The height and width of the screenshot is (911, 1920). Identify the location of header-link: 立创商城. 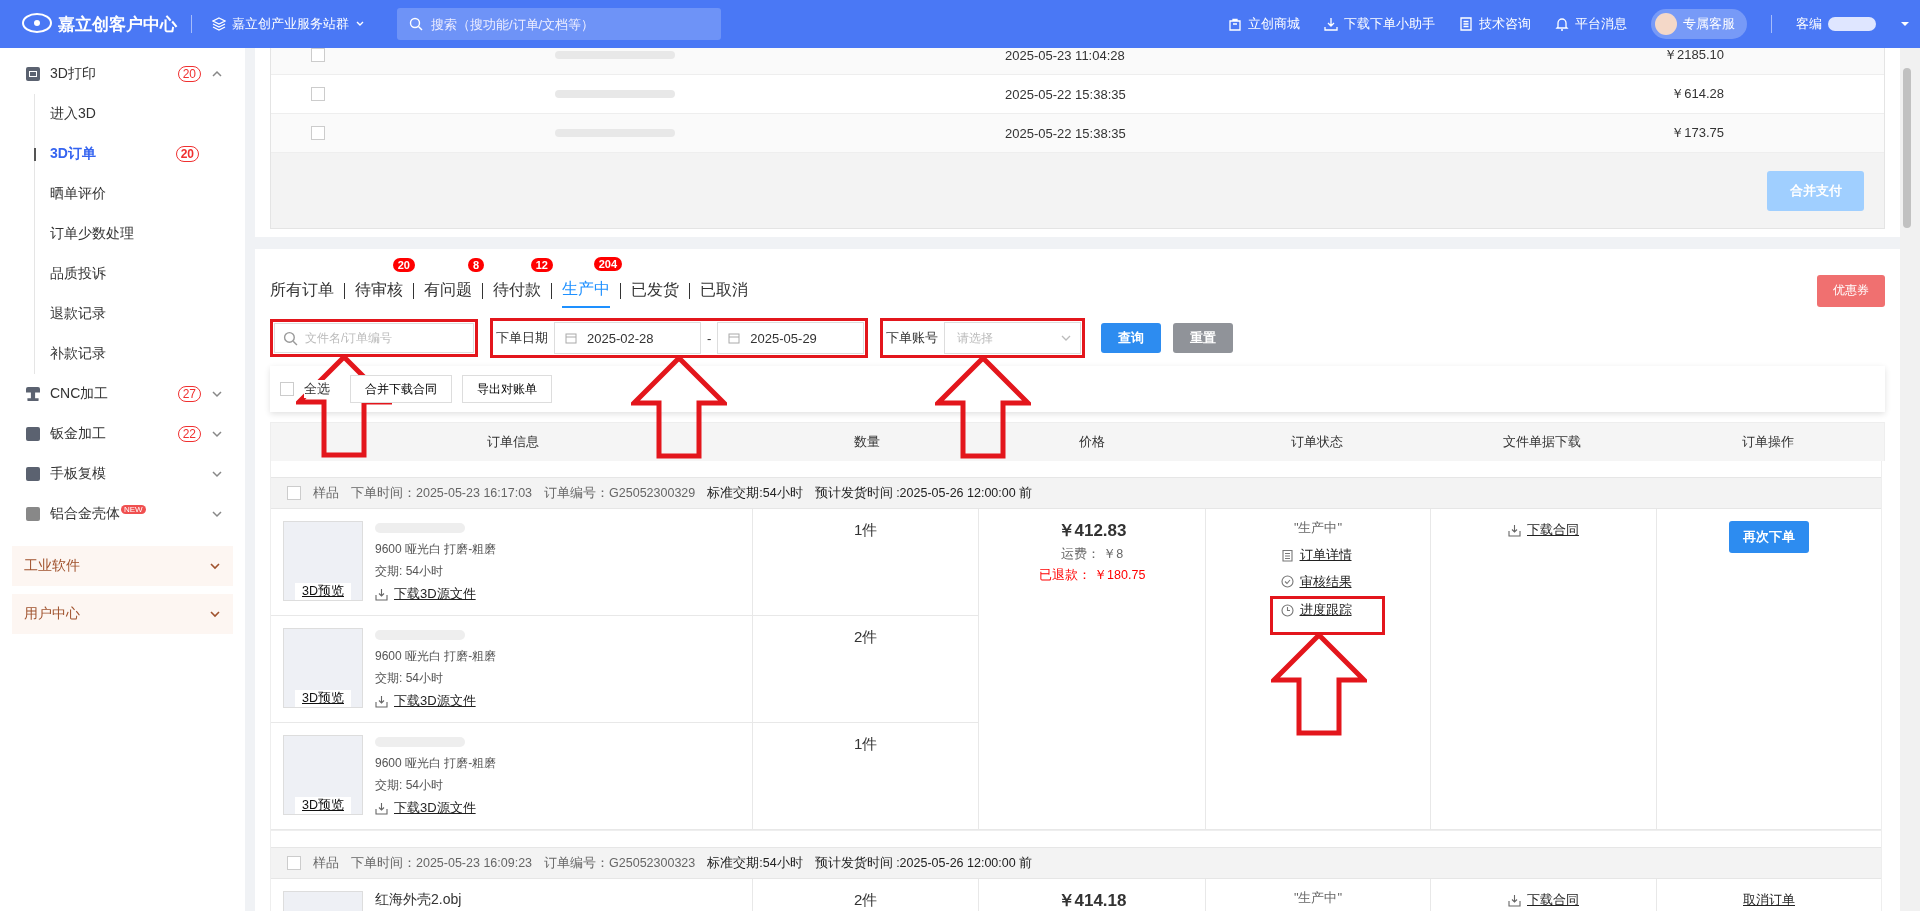
(1264, 24).